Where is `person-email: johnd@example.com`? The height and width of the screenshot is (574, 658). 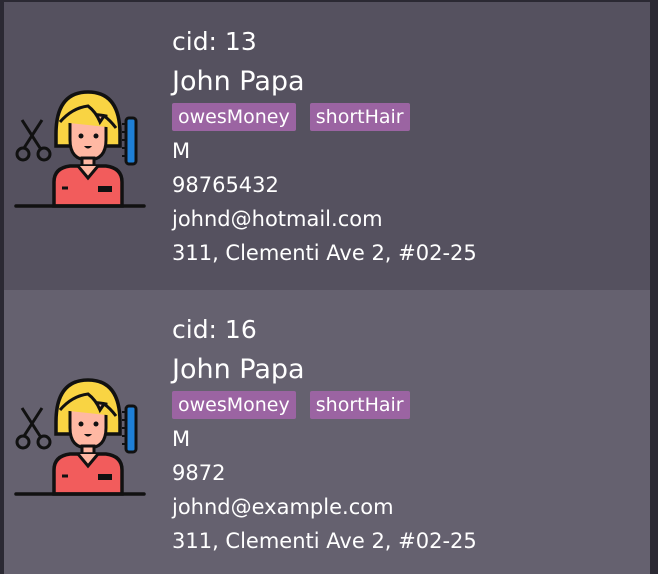
person-email: johnd@example.com is located at coordinates (283, 507).